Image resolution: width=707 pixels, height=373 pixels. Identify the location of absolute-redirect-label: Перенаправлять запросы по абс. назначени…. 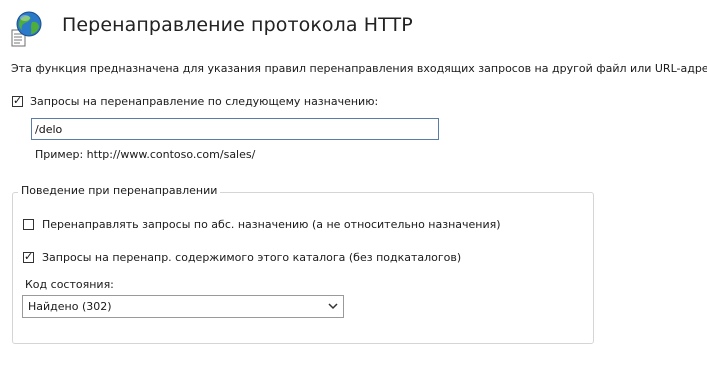
(271, 224).